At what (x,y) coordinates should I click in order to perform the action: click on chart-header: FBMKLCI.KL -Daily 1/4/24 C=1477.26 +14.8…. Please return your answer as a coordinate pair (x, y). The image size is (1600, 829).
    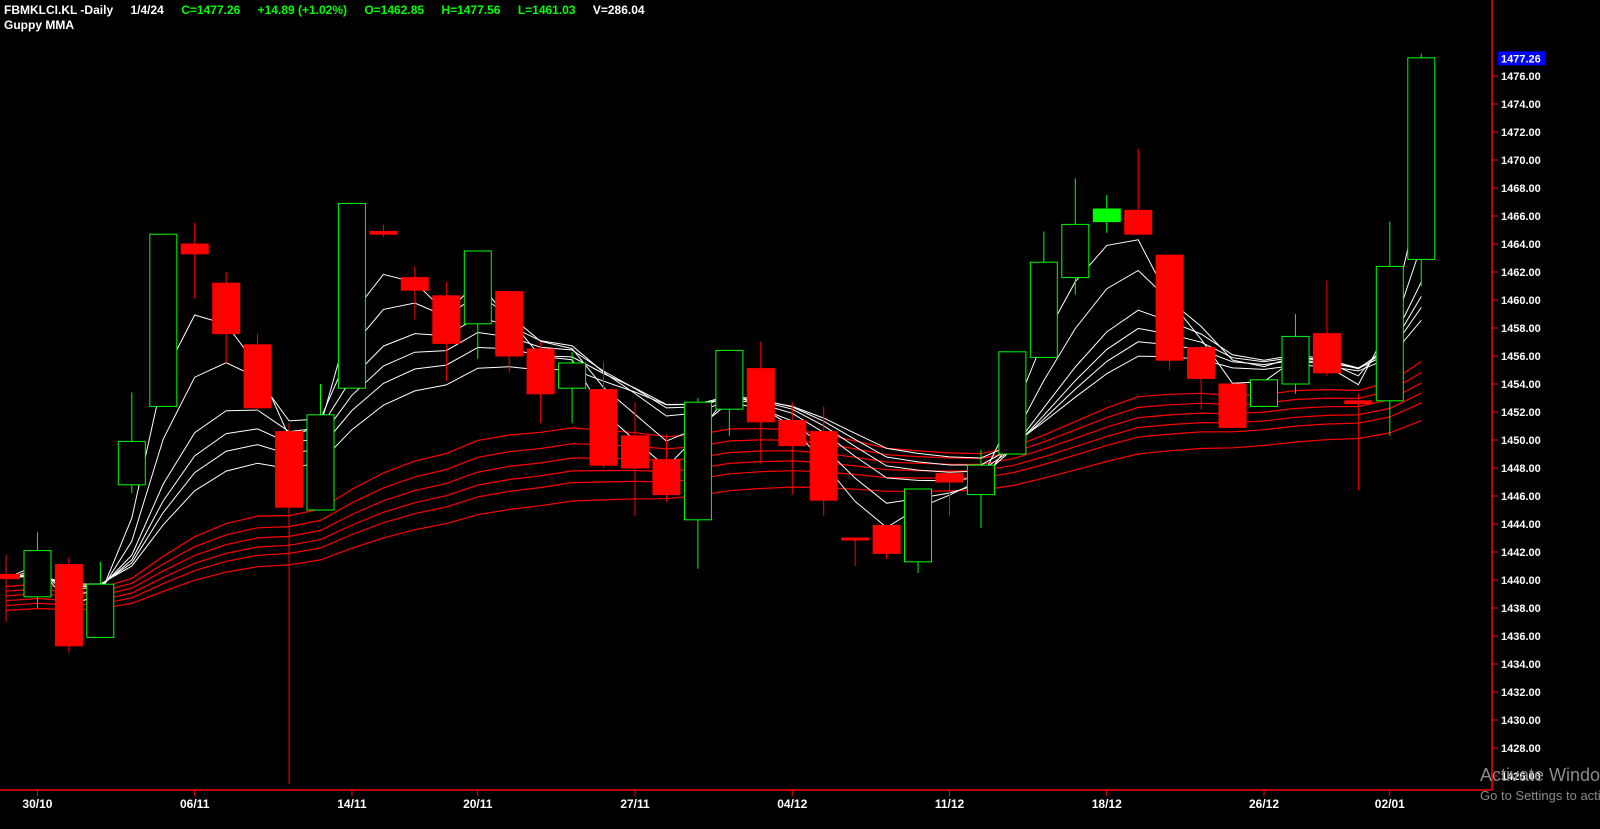
    Looking at the image, I should click on (331, 10).